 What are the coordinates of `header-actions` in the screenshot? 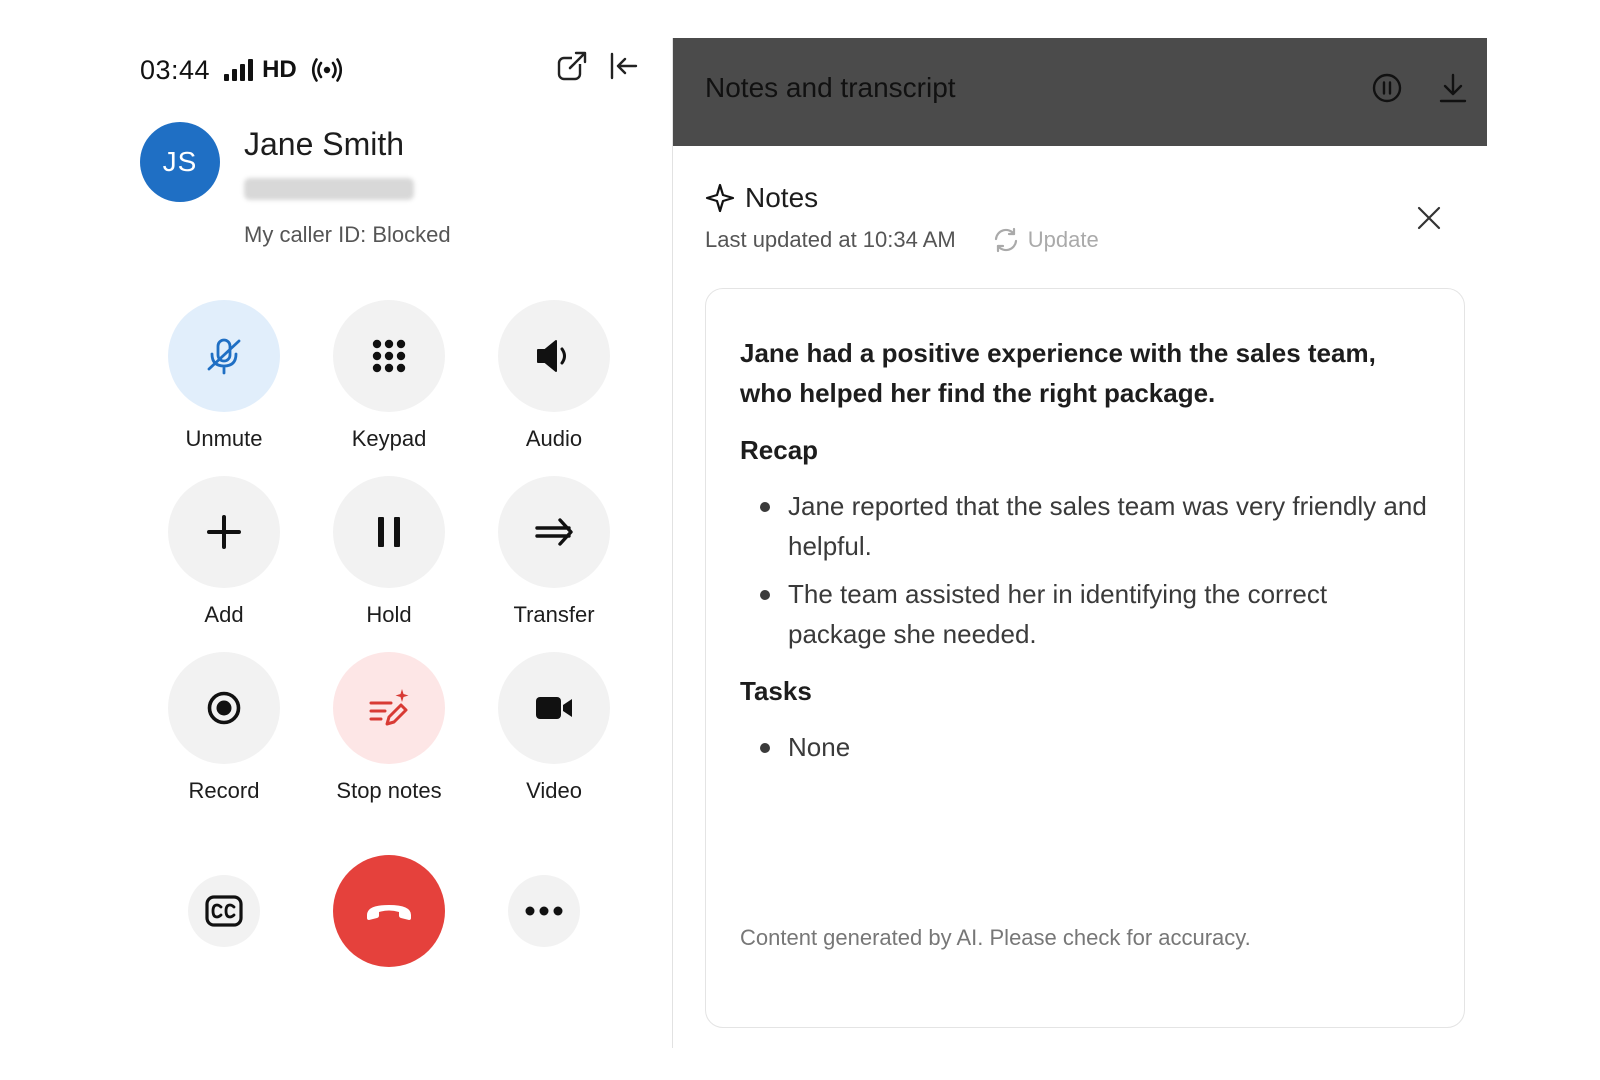 It's located at (1420, 88).